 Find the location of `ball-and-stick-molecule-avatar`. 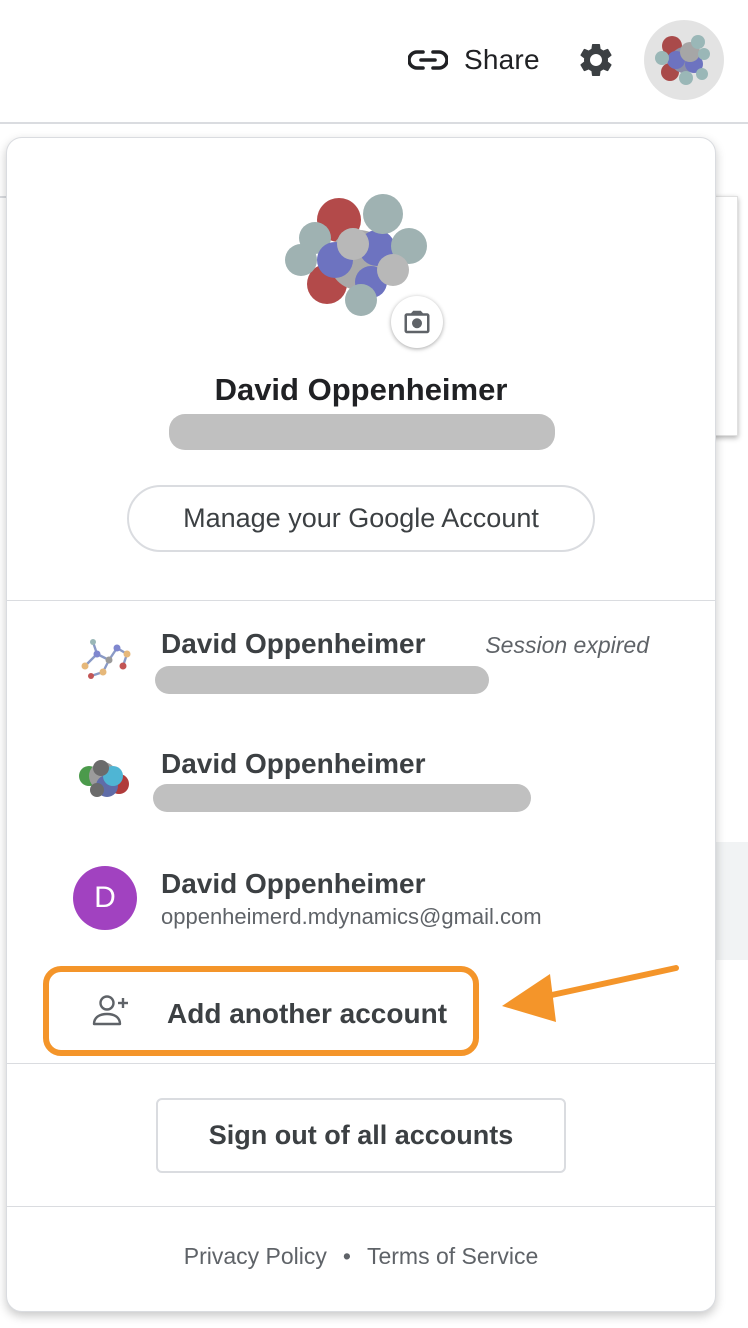

ball-and-stick-molecule-avatar is located at coordinates (106, 659).